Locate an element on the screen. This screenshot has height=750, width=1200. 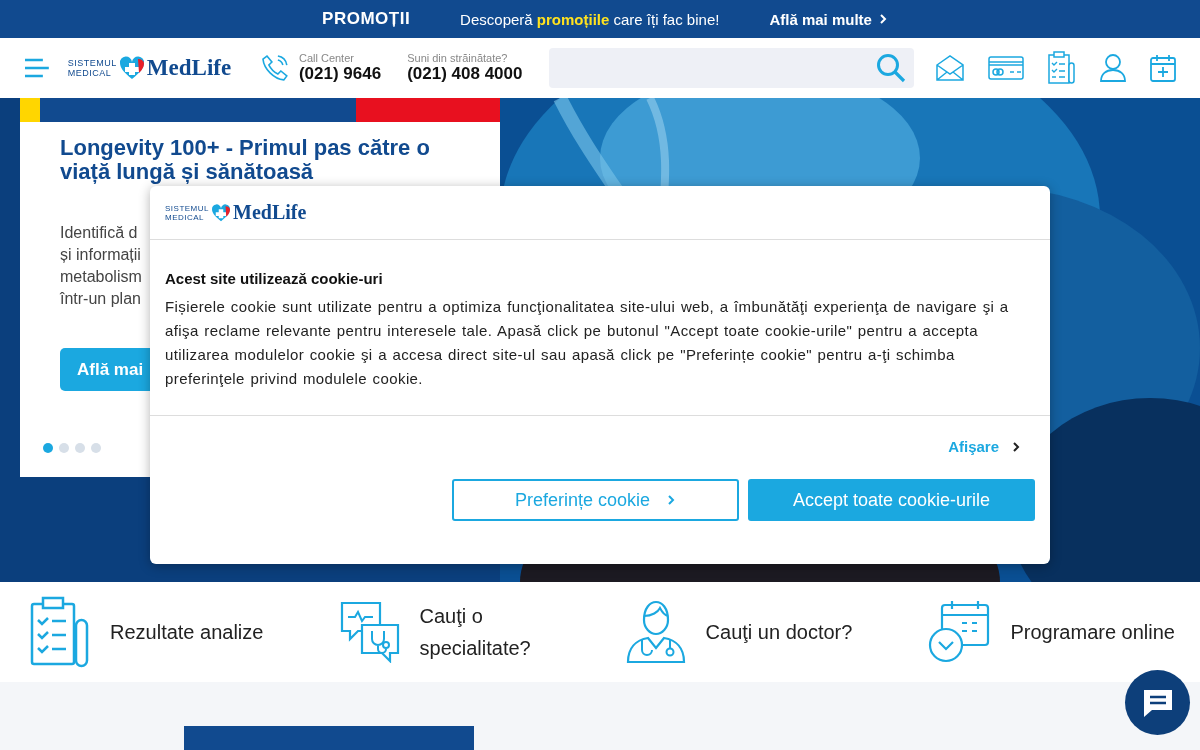
calendar-add-icon is located at coordinates (1163, 68).